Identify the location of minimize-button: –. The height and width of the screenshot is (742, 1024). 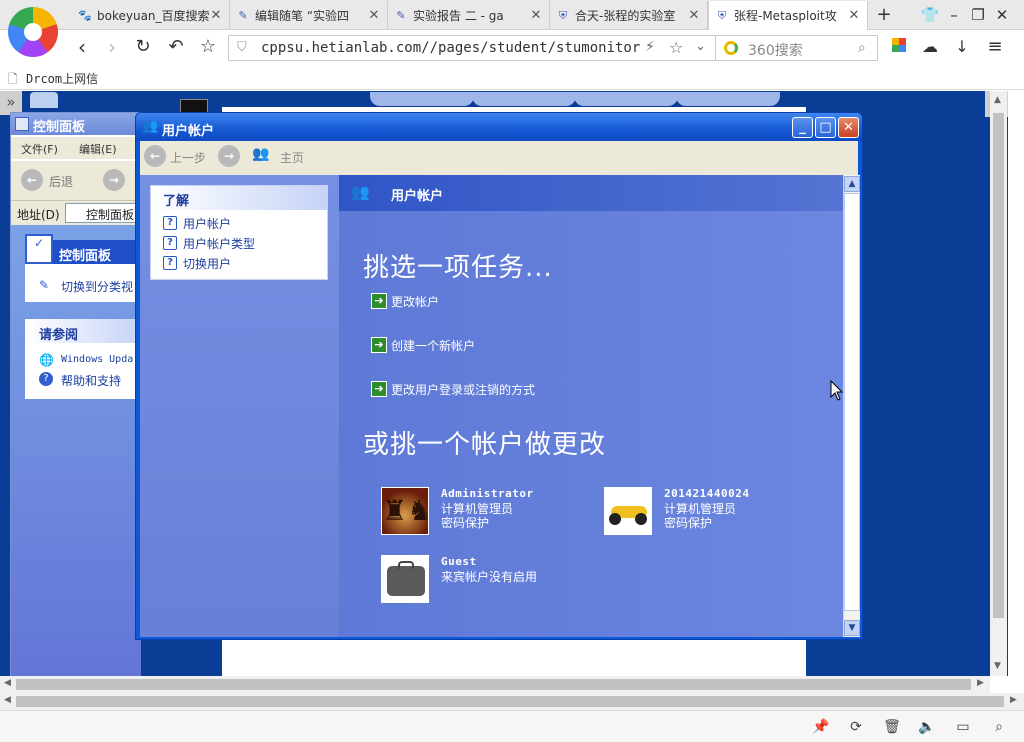
(954, 15).